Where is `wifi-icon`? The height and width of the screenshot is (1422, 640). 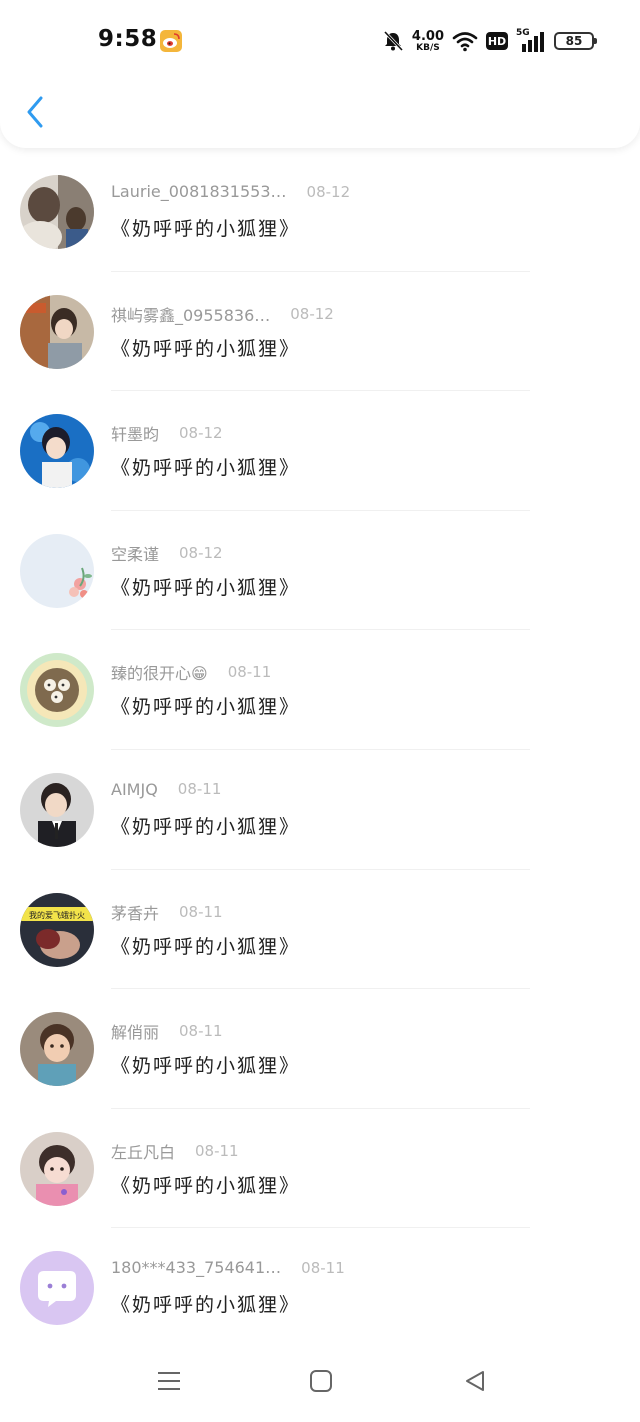 wifi-icon is located at coordinates (465, 42).